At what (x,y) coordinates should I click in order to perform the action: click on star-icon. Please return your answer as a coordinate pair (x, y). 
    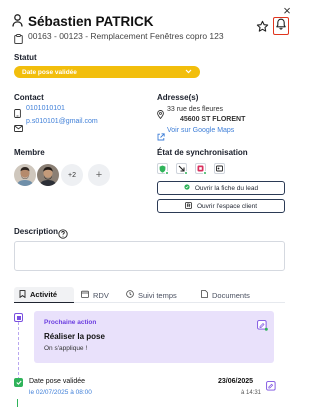
    Looking at the image, I should click on (262, 26).